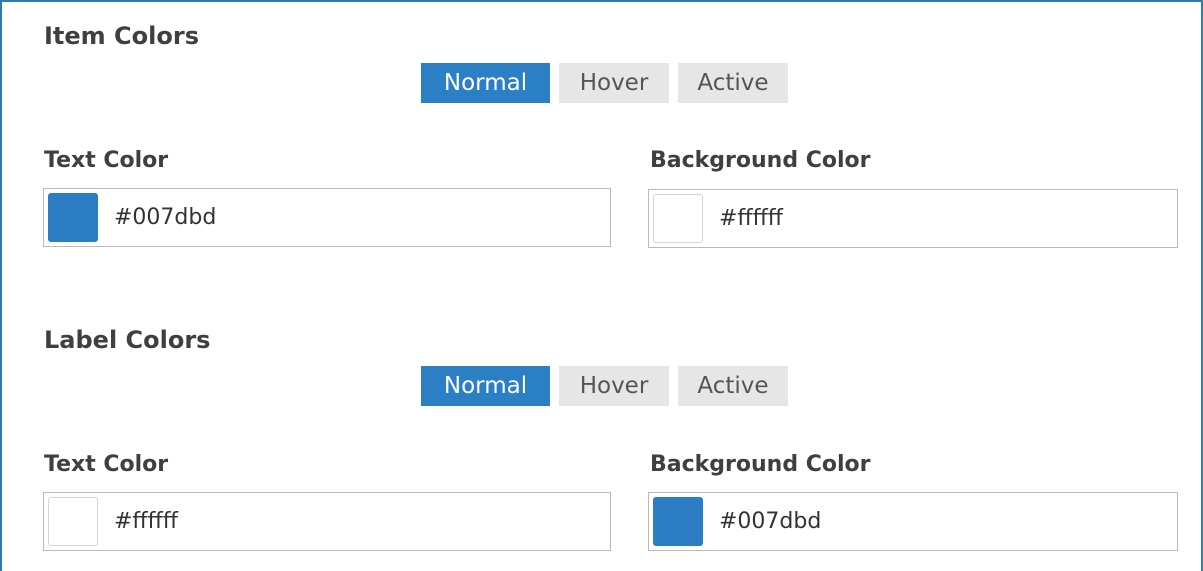 Image resolution: width=1203 pixels, height=571 pixels. What do you see at coordinates (678, 218) in the screenshot?
I see `item-background-color-swatch` at bounding box center [678, 218].